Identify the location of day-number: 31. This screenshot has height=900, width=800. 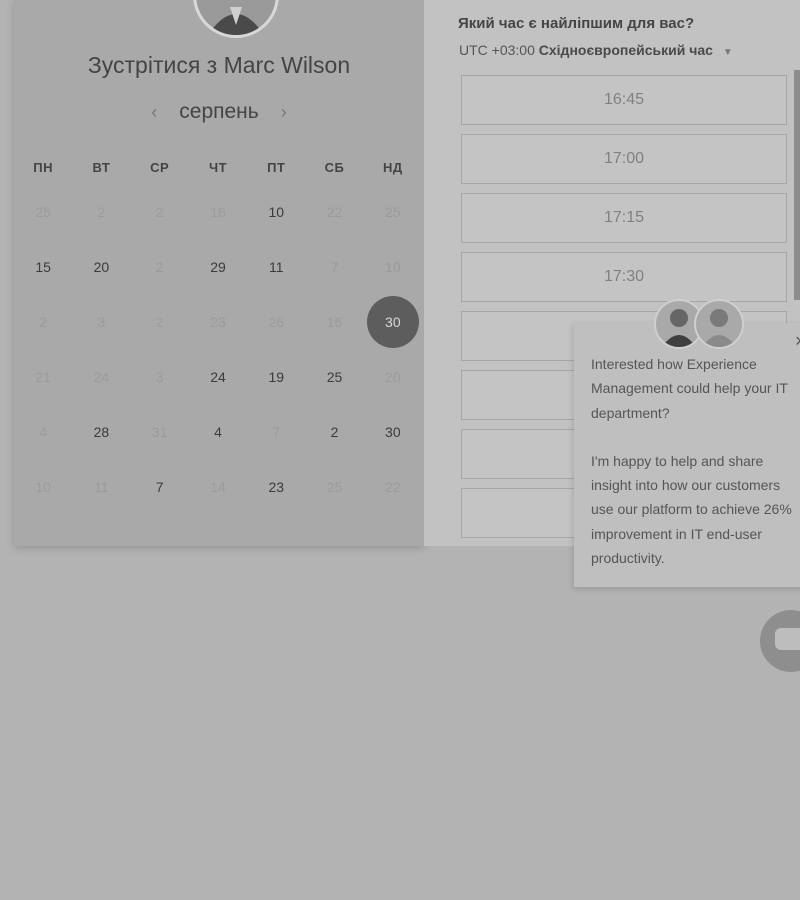
(159, 431).